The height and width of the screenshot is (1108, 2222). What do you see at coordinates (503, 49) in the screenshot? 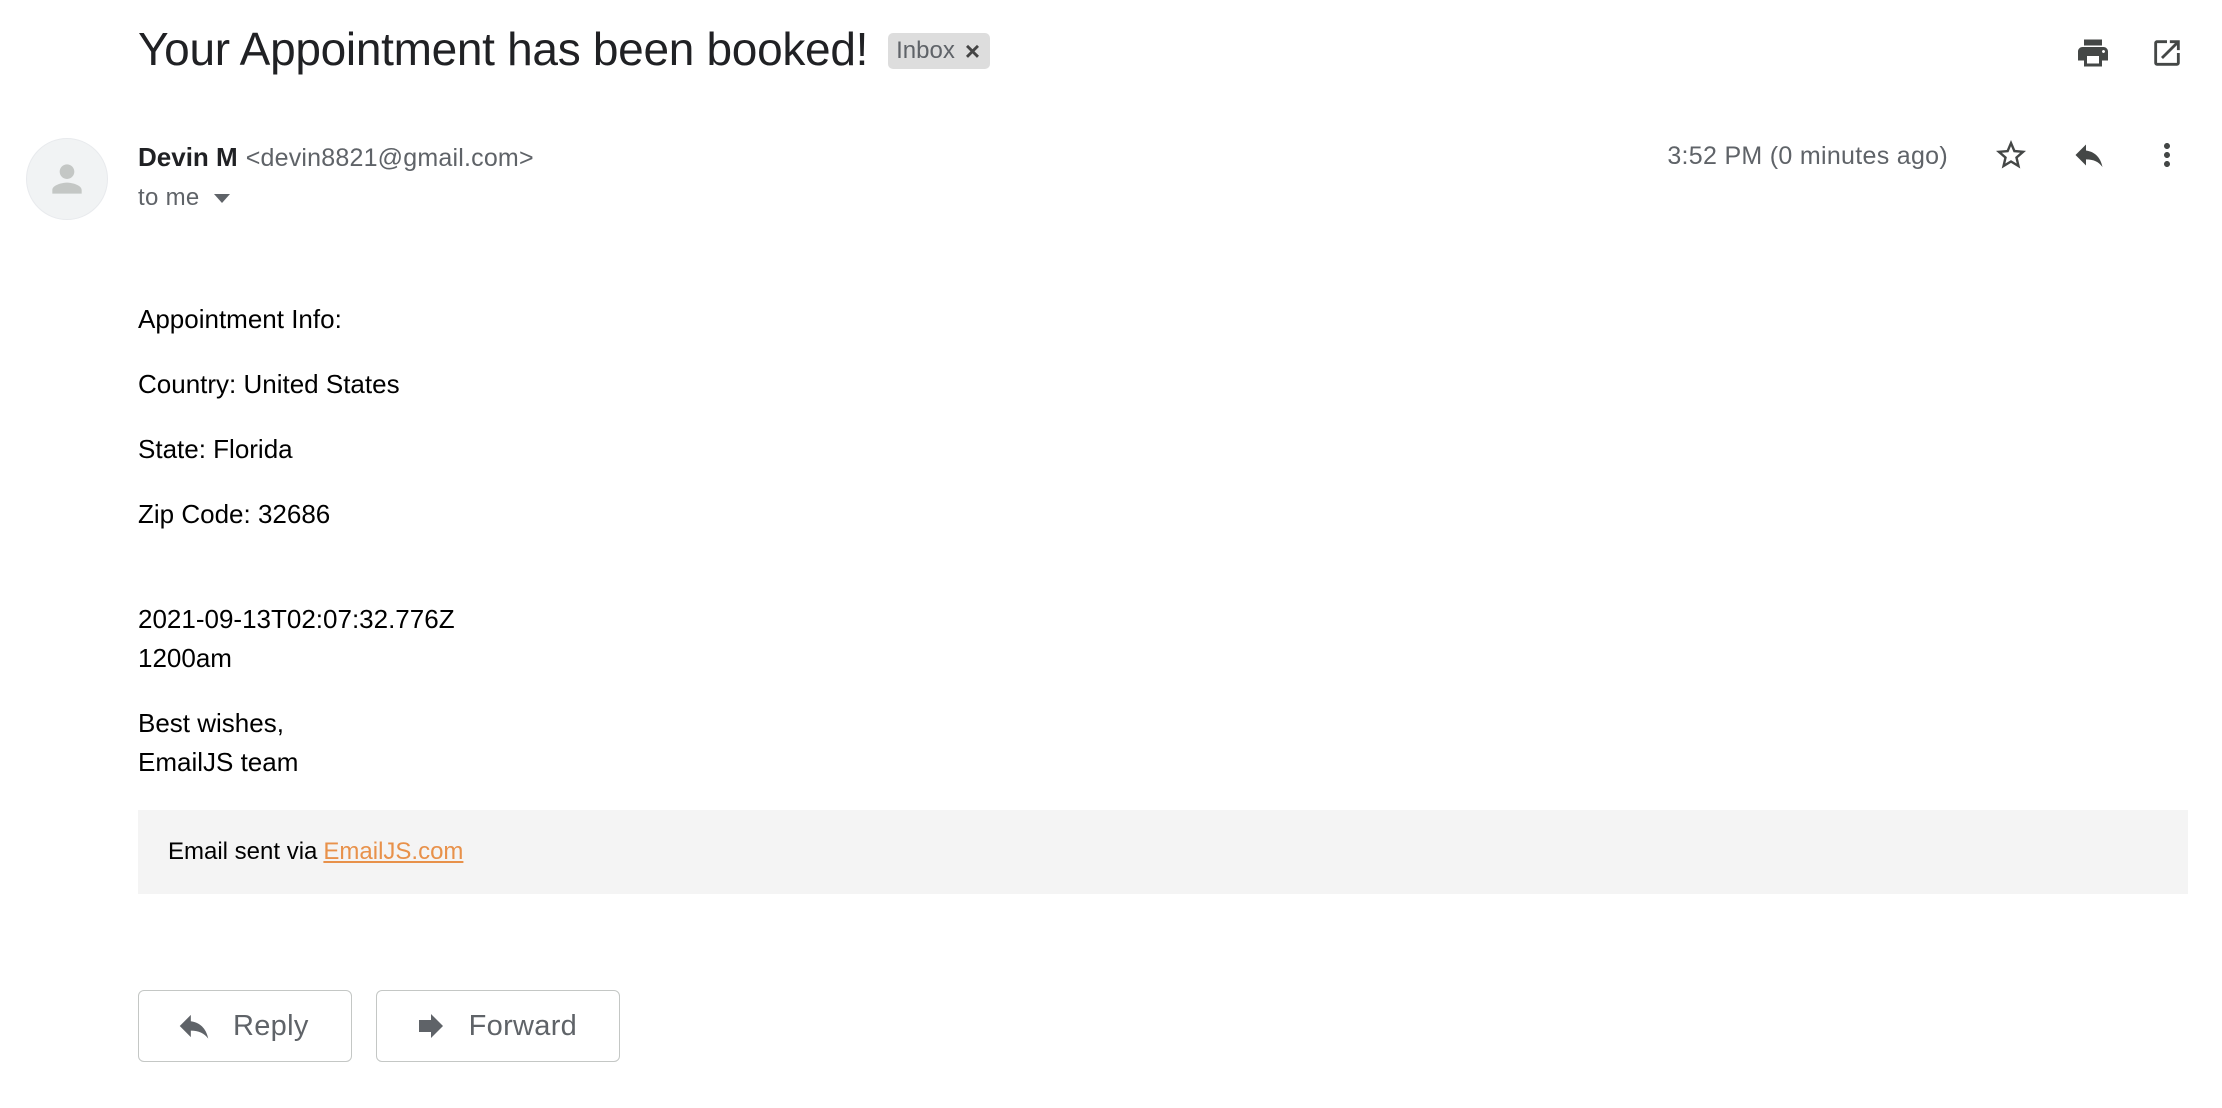
I see `email-subject: Your Appointment has been booked!` at bounding box center [503, 49].